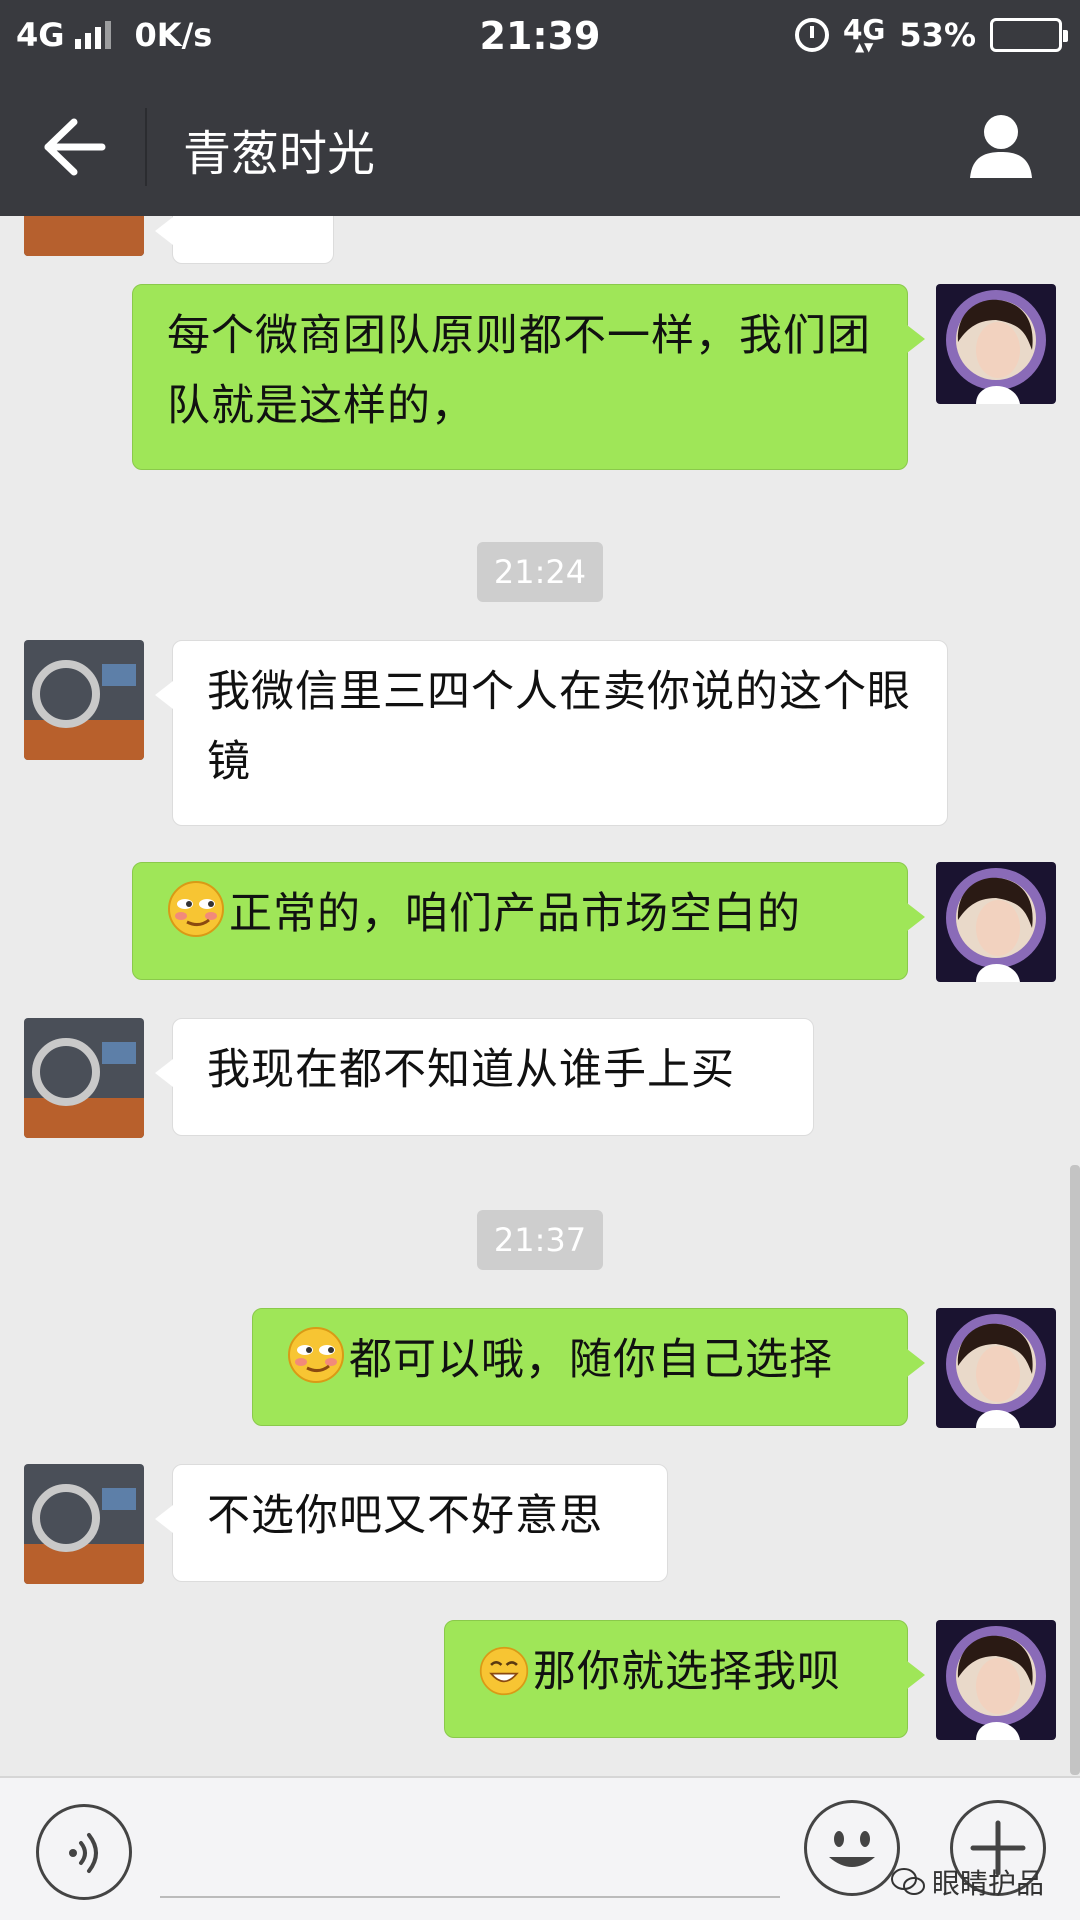 The height and width of the screenshot is (1920, 1080). I want to click on message-text: 正常的，咱们产品市场空白的, so click(515, 914).